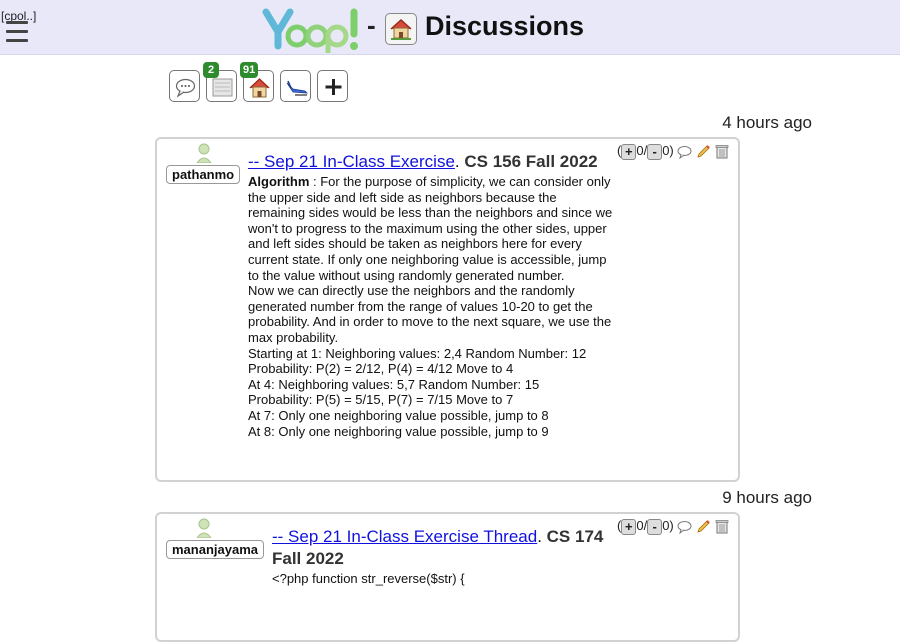  Describe the element at coordinates (257, 82) in the screenshot. I see `toolbar-home-button: 91` at that location.